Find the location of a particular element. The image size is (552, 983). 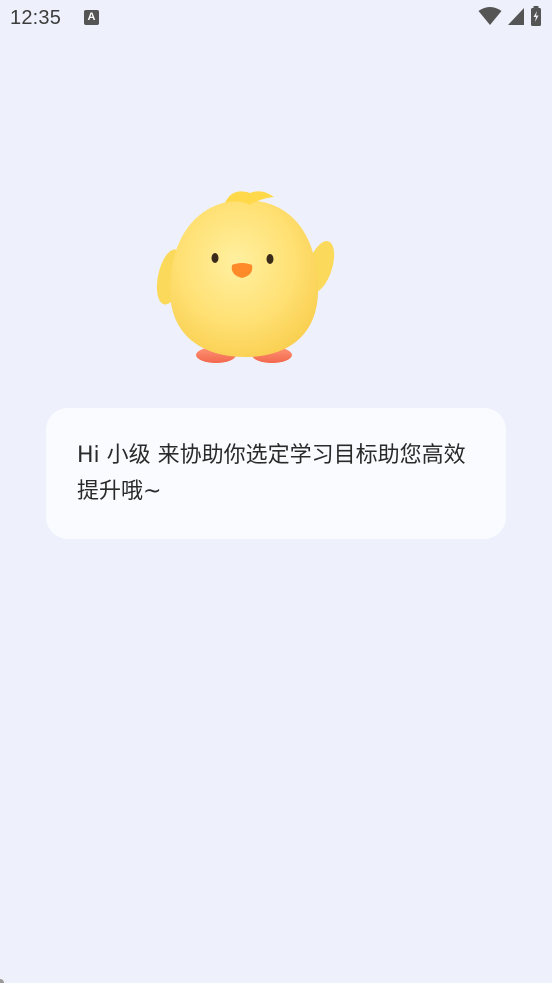

status-icons is located at coordinates (510, 18).